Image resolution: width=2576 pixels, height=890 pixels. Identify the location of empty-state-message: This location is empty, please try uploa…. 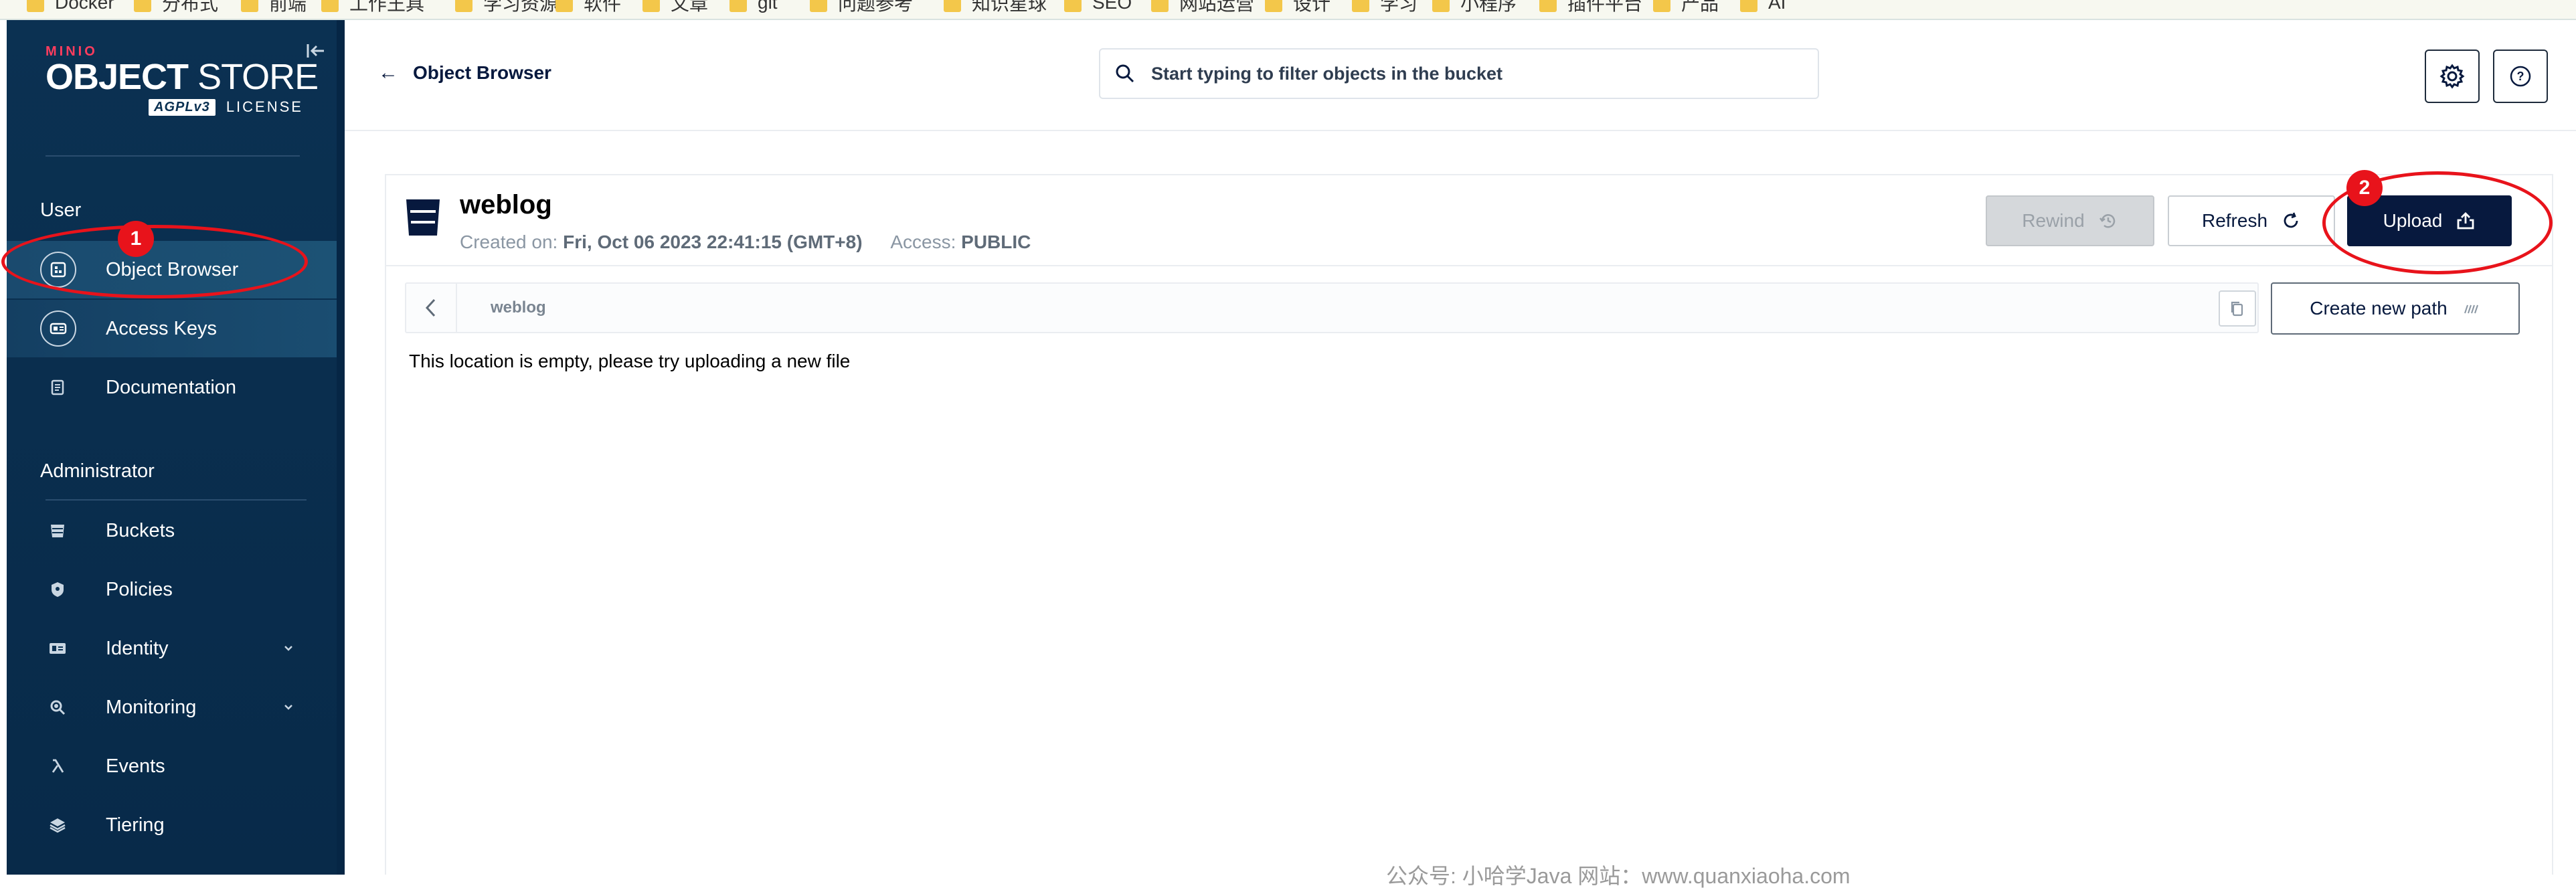
(630, 361).